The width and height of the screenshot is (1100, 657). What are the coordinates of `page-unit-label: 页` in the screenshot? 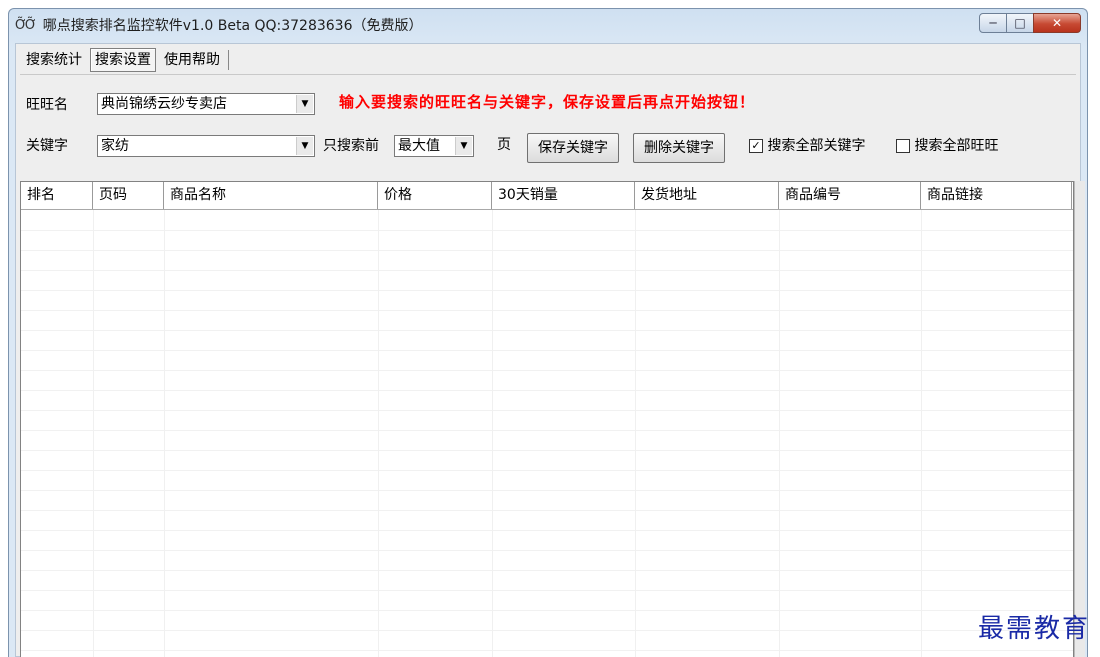 It's located at (504, 145).